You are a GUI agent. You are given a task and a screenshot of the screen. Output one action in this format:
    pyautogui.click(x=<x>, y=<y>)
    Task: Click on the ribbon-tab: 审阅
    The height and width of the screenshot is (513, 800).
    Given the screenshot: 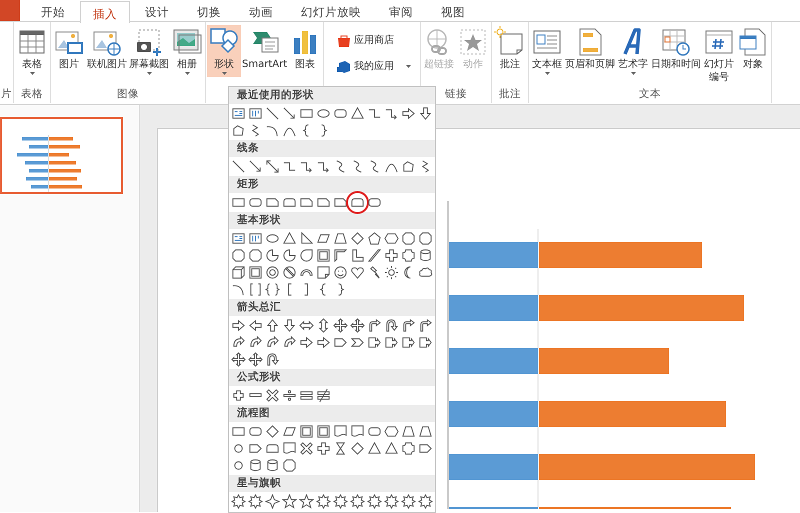 What is the action you would take?
    pyautogui.click(x=401, y=10)
    